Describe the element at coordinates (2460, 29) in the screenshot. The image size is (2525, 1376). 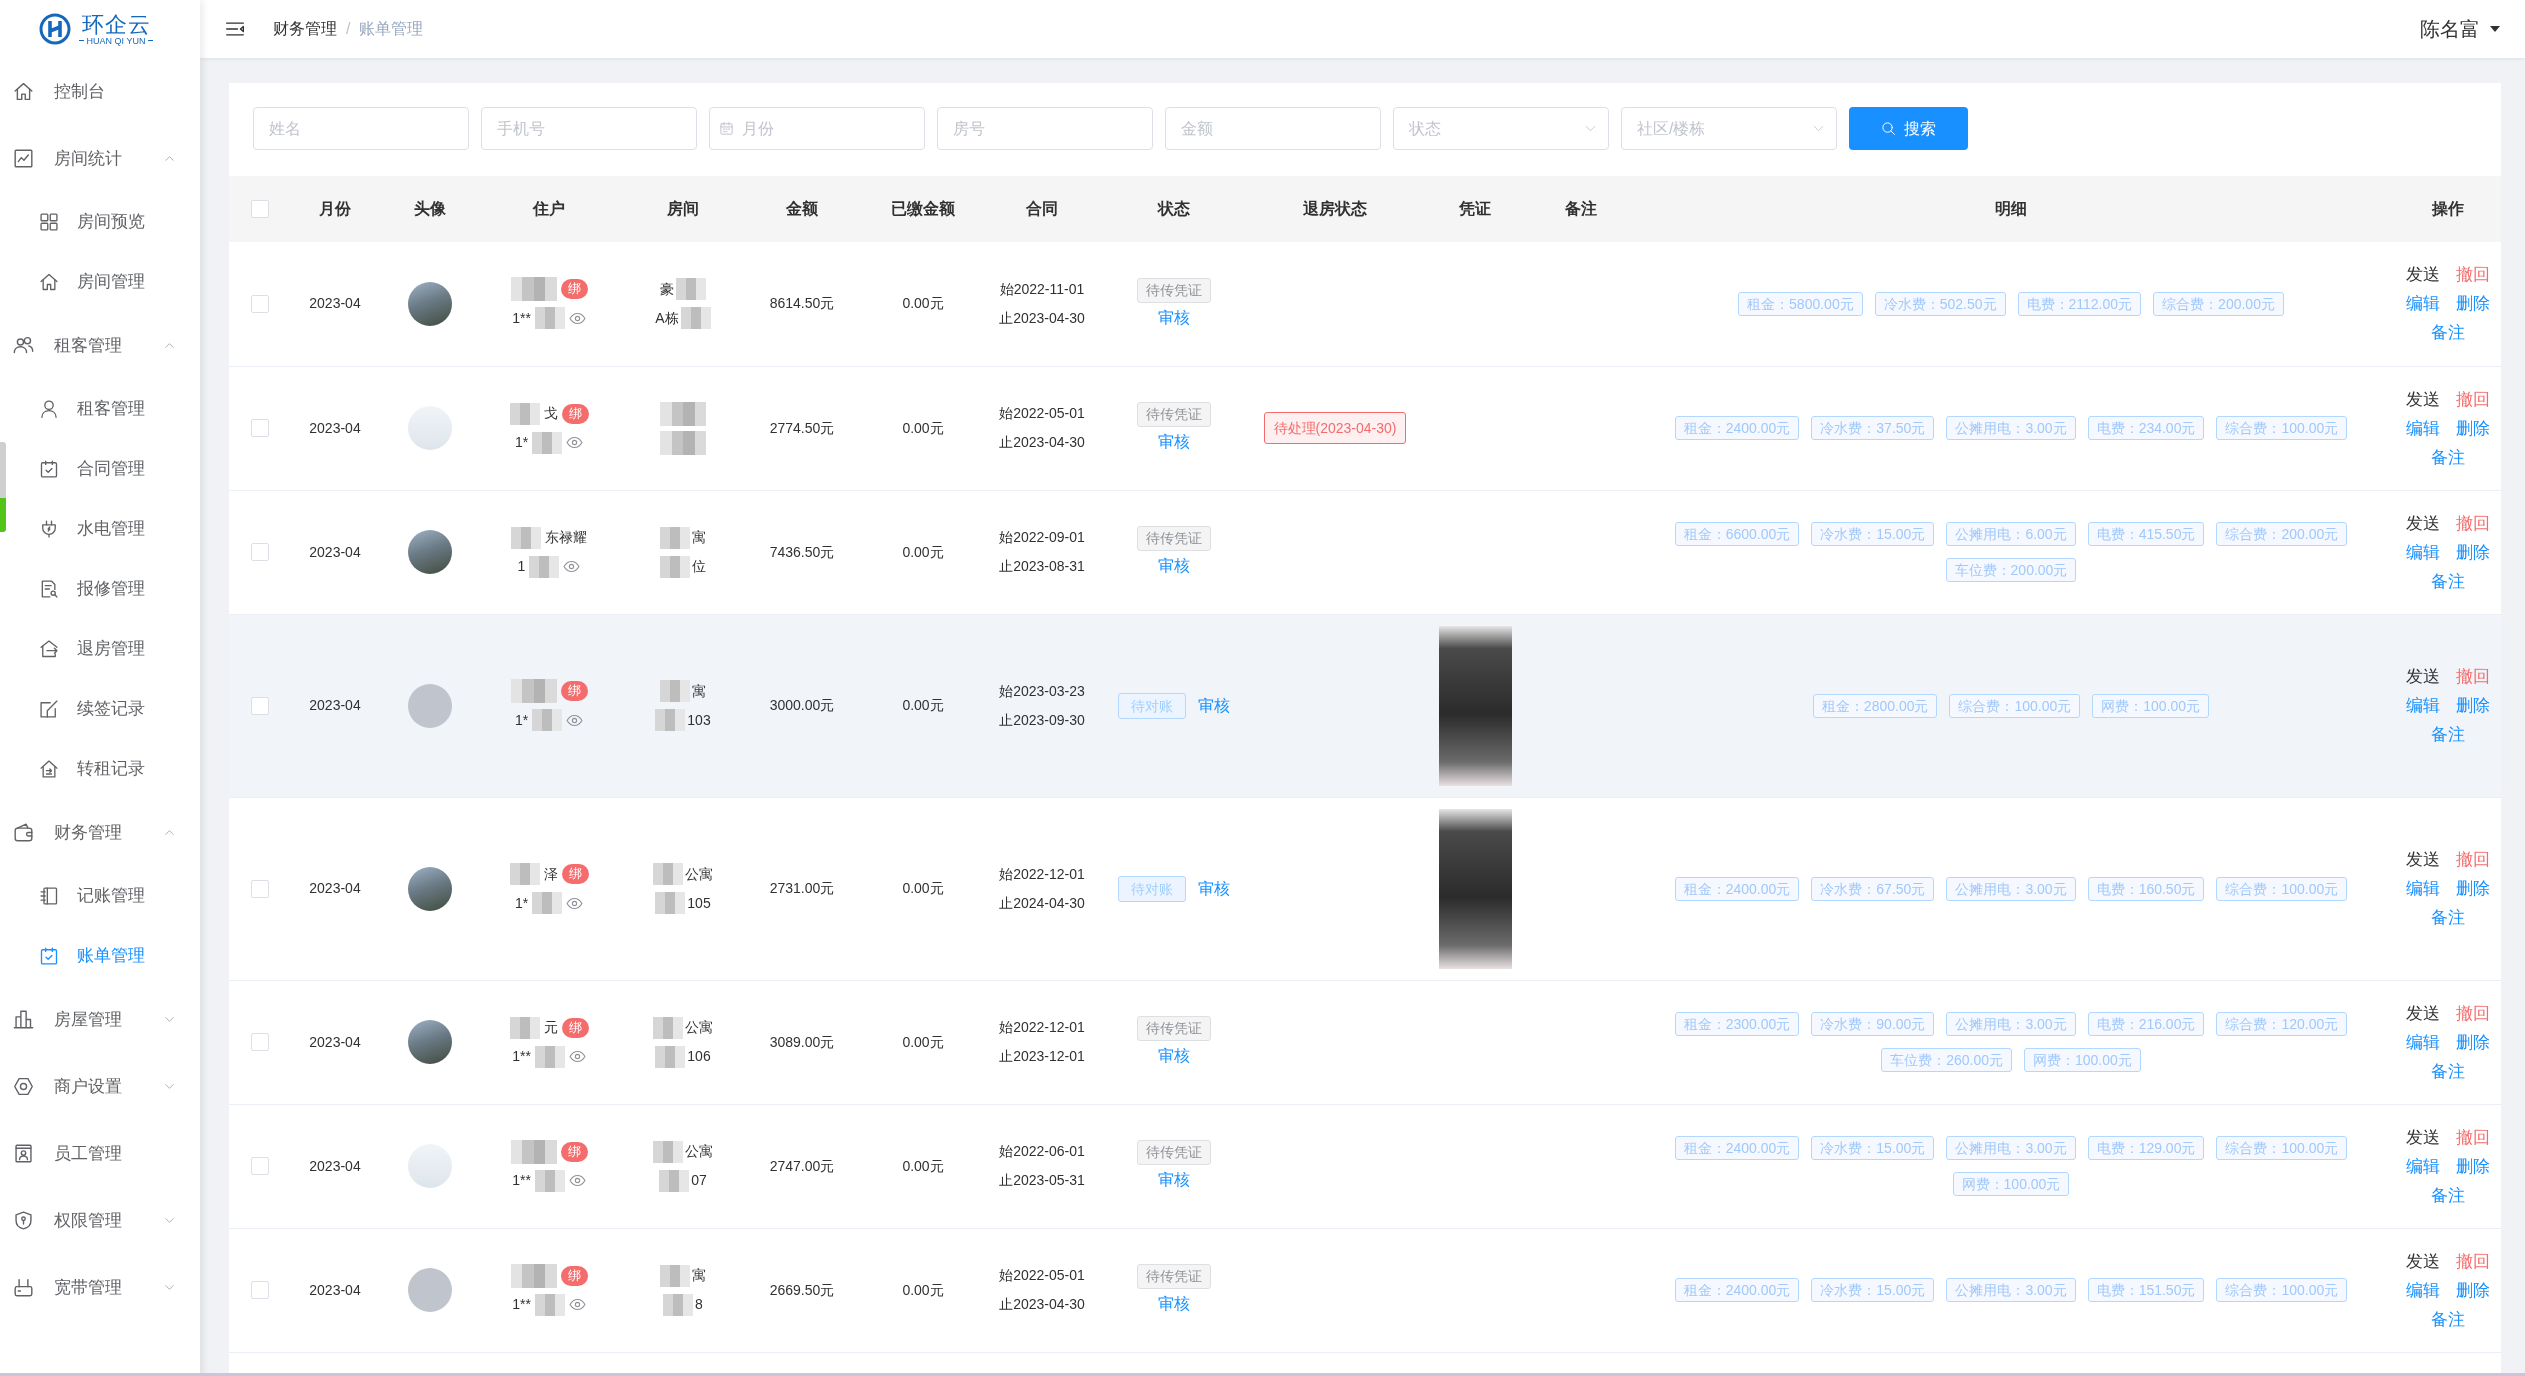
I see `user-menu: 陈名富` at that location.